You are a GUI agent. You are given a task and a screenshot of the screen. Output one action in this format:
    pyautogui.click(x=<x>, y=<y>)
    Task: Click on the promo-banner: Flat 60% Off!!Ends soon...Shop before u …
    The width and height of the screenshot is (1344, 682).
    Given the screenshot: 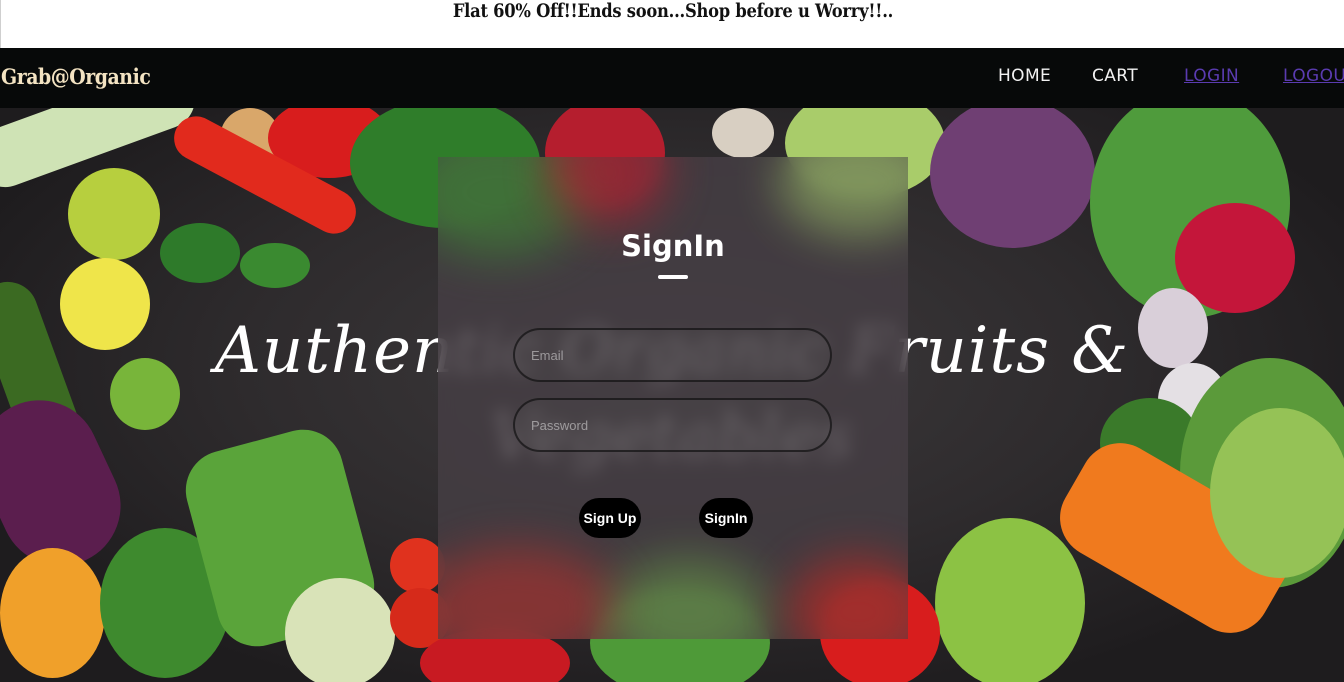 What is the action you would take?
    pyautogui.click(x=672, y=24)
    